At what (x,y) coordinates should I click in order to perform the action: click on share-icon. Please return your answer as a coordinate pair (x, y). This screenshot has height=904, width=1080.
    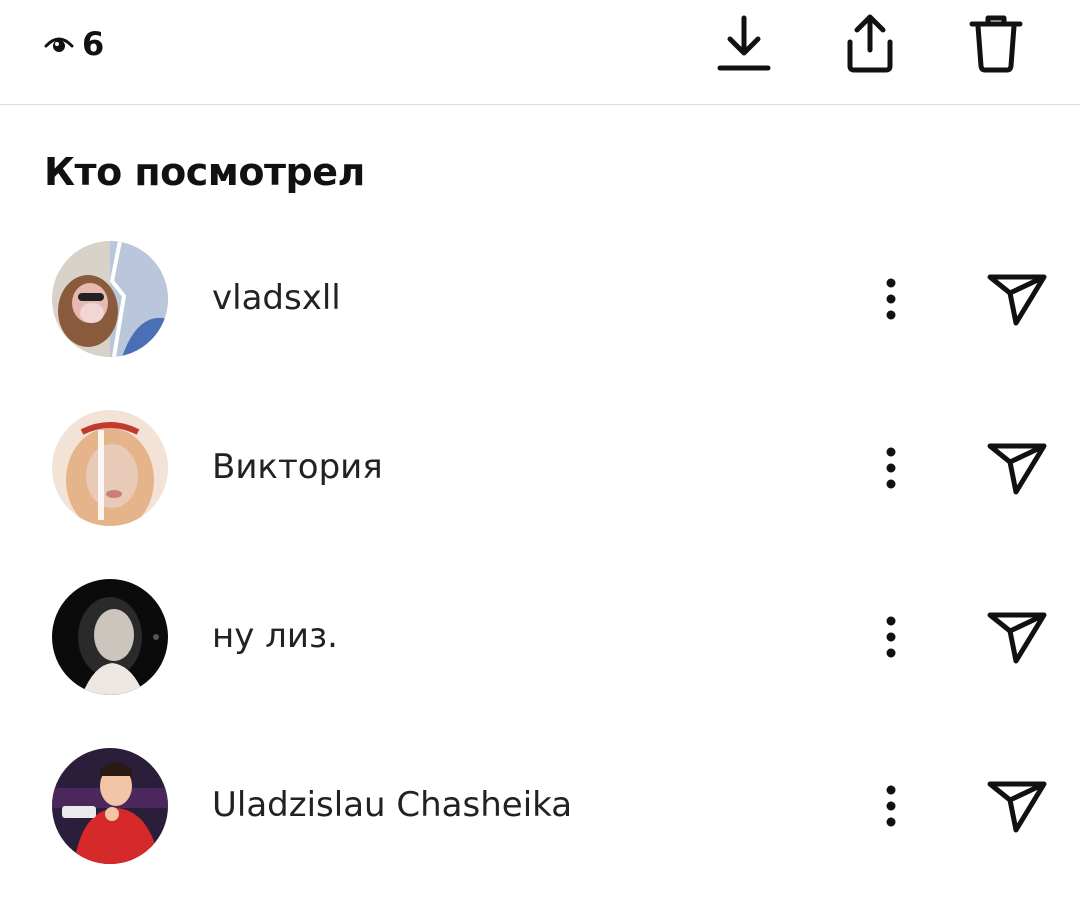
    Looking at the image, I should click on (870, 43).